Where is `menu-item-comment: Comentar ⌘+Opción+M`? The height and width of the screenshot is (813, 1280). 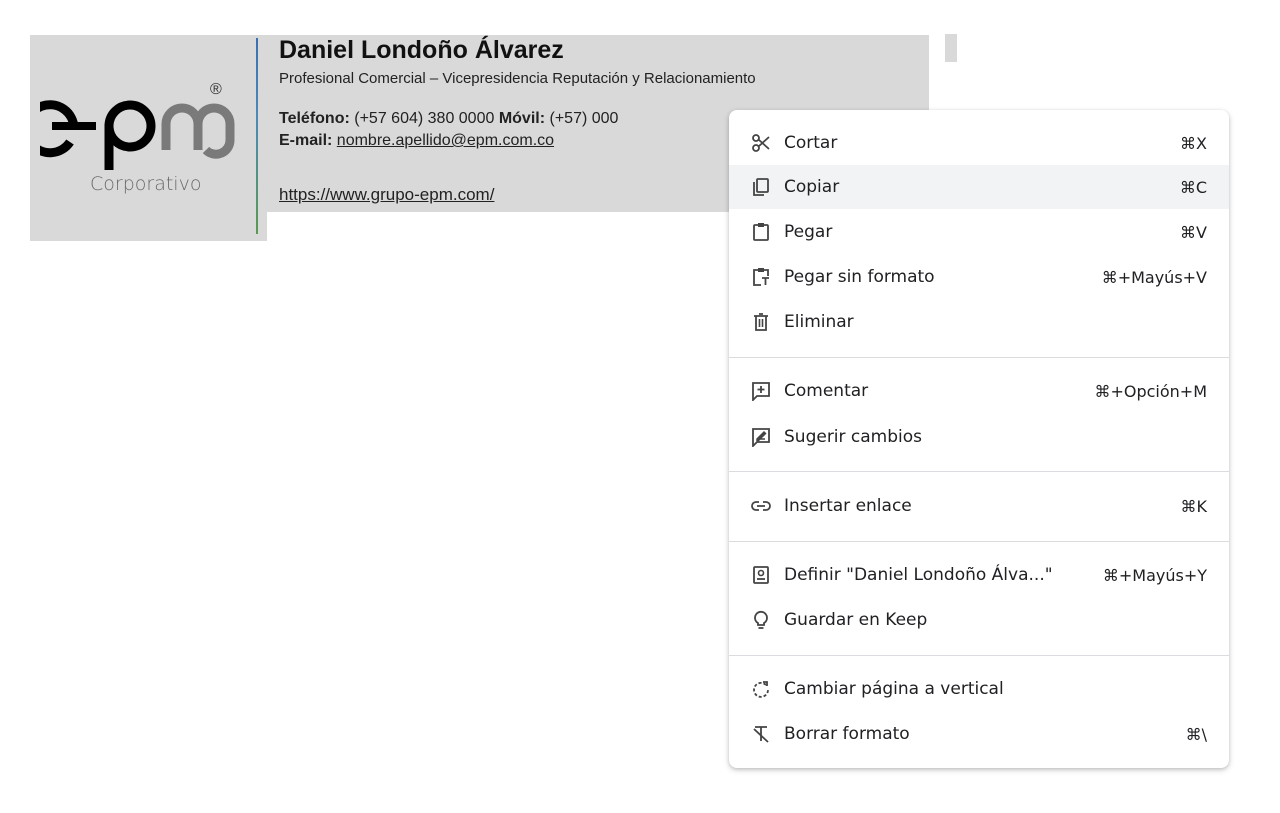
menu-item-comment: Comentar ⌘+Opción+M is located at coordinates (979, 391).